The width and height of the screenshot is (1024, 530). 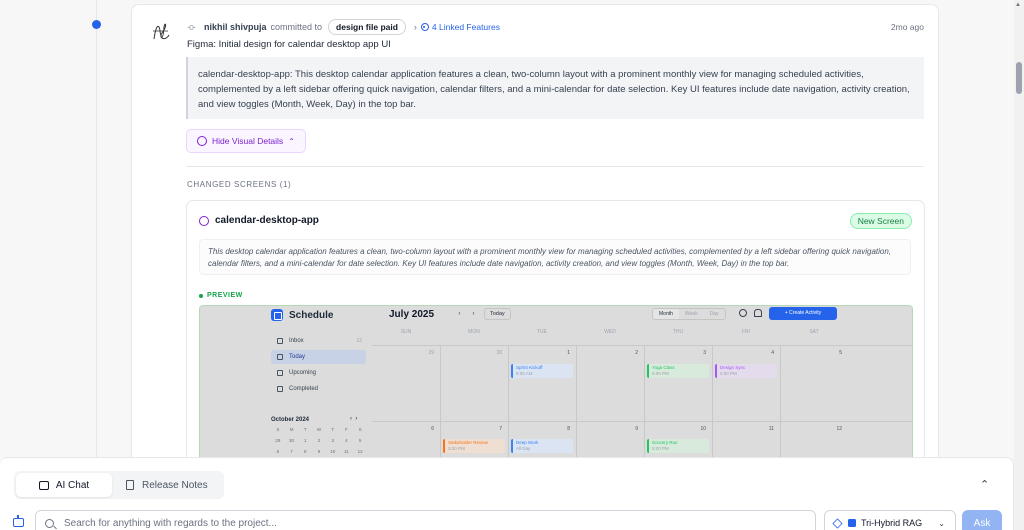 What do you see at coordinates (714, 314) in the screenshot?
I see `preview-view-day: Day` at bounding box center [714, 314].